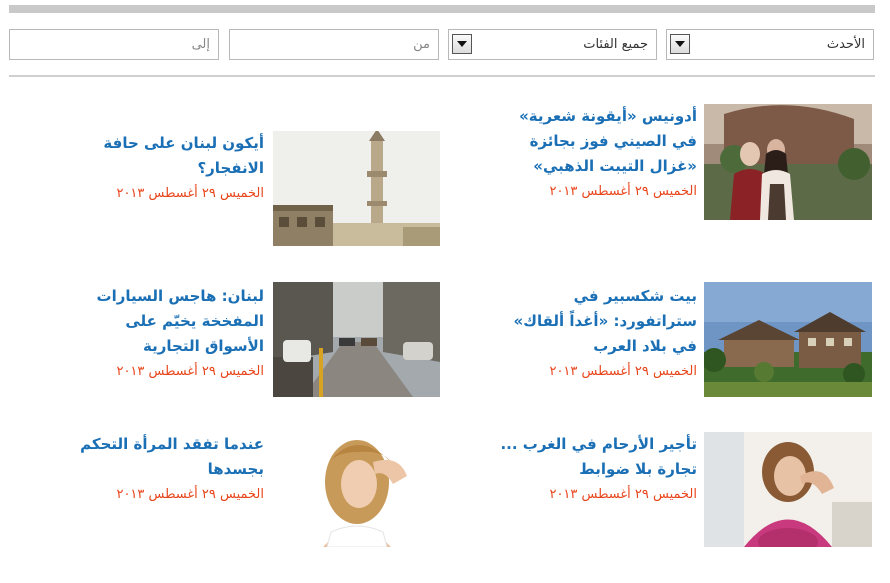 This screenshot has width=890, height=583. Describe the element at coordinates (166, 156) in the screenshot. I see `article-title: أيكون لبنان على حافة الانفجار؟` at that location.